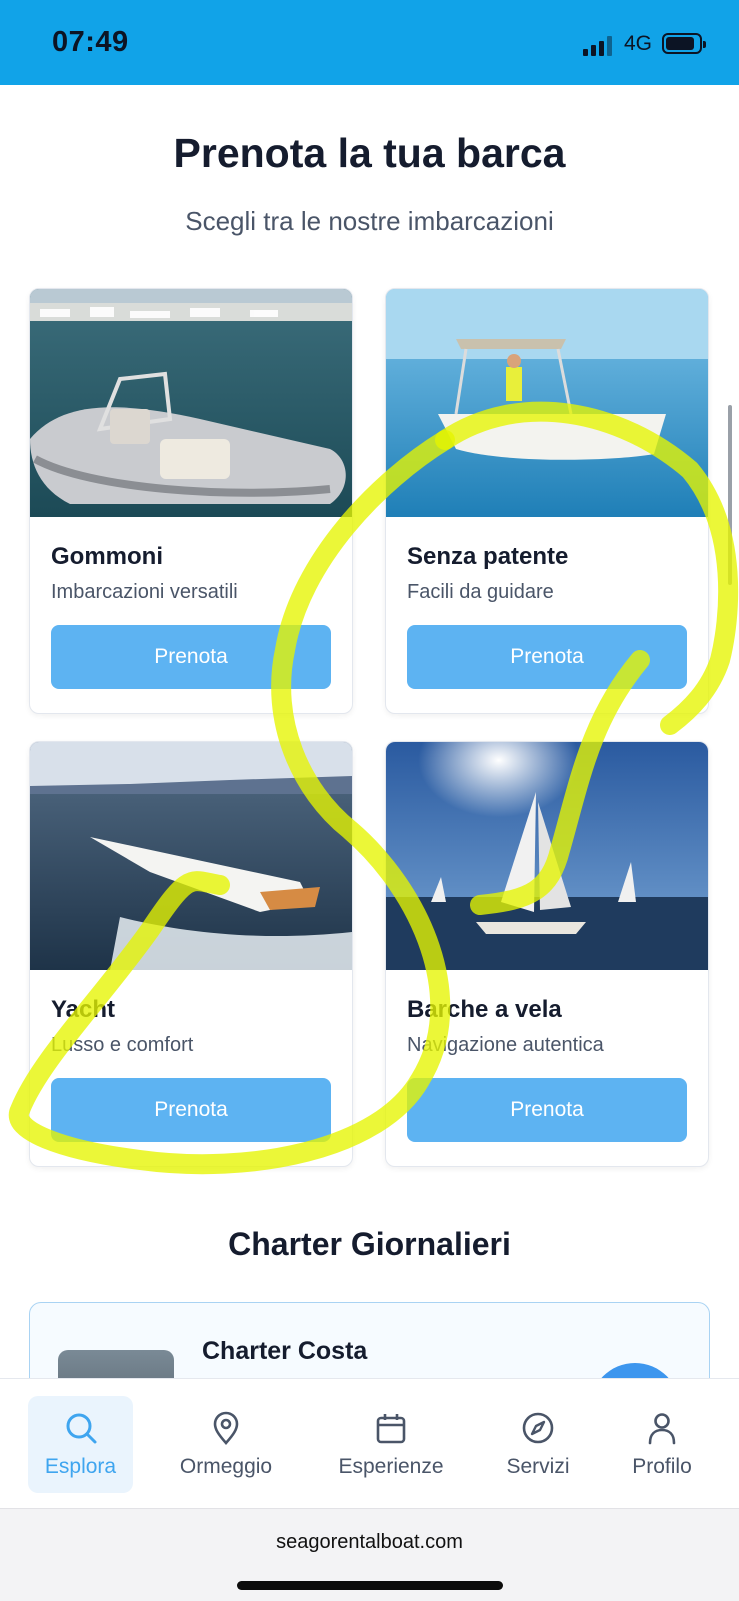 The height and width of the screenshot is (1601, 739). I want to click on tab-label: Servizi, so click(538, 1466).